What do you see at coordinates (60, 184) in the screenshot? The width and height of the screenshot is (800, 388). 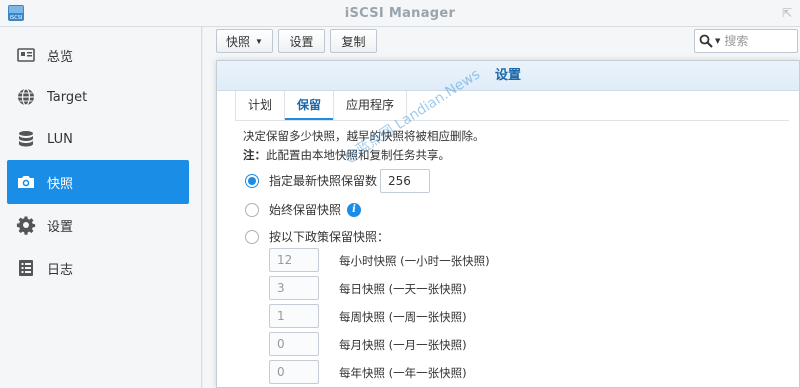 I see `sidebar-item-label: 快照` at bounding box center [60, 184].